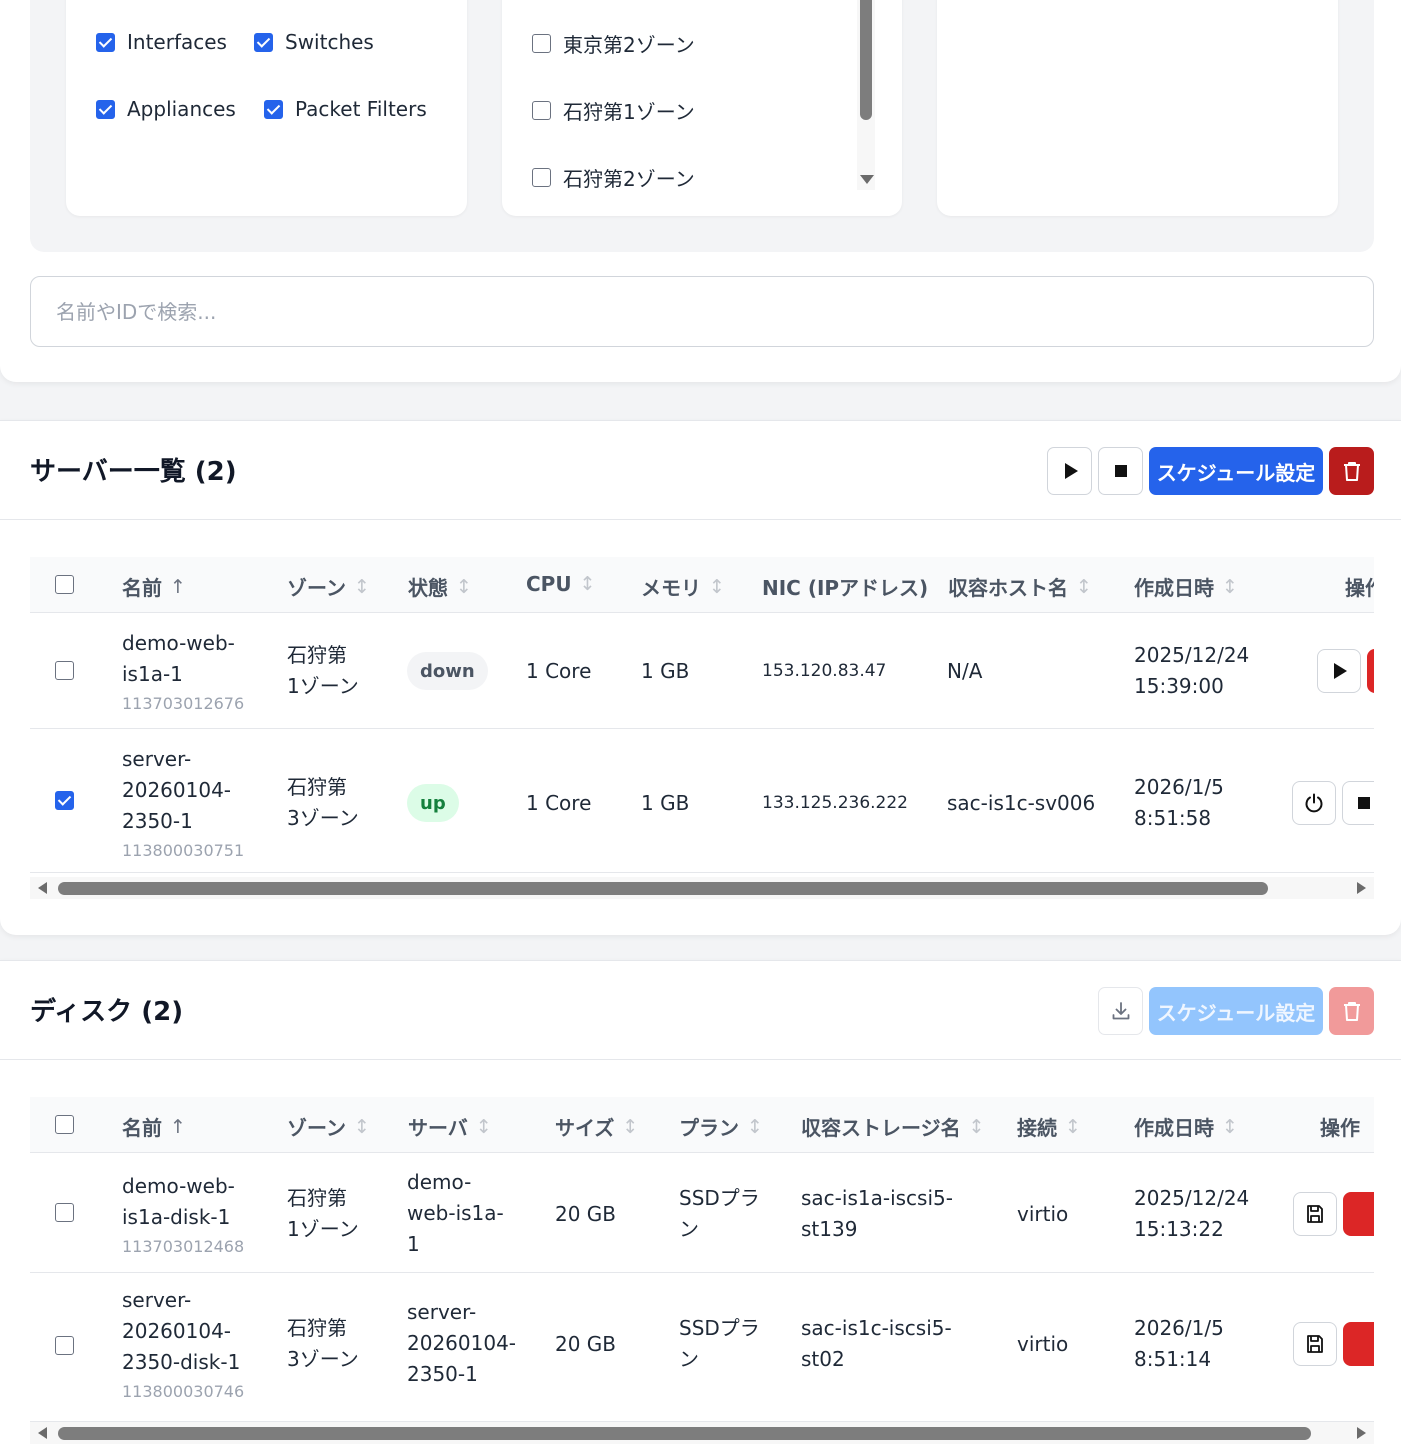  What do you see at coordinates (1069, 471) in the screenshot?
I see `bulk-start-button` at bounding box center [1069, 471].